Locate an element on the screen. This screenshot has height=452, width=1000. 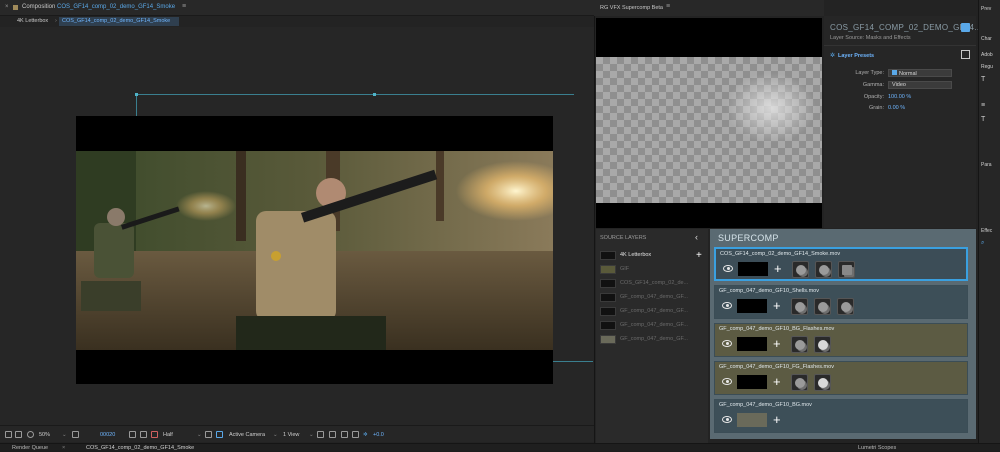
flowchart-icon is located at coordinates (355, 436).